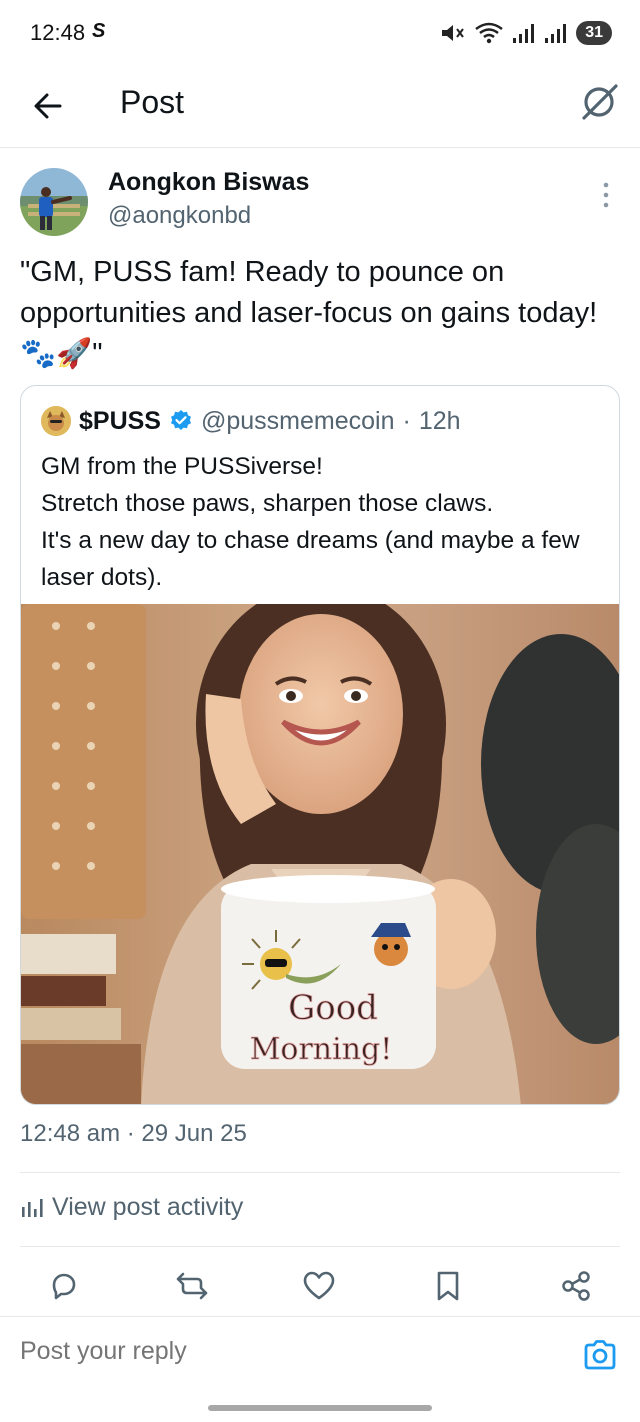  Describe the element at coordinates (120, 421) in the screenshot. I see `quoted-author-name: $PUSS` at that location.